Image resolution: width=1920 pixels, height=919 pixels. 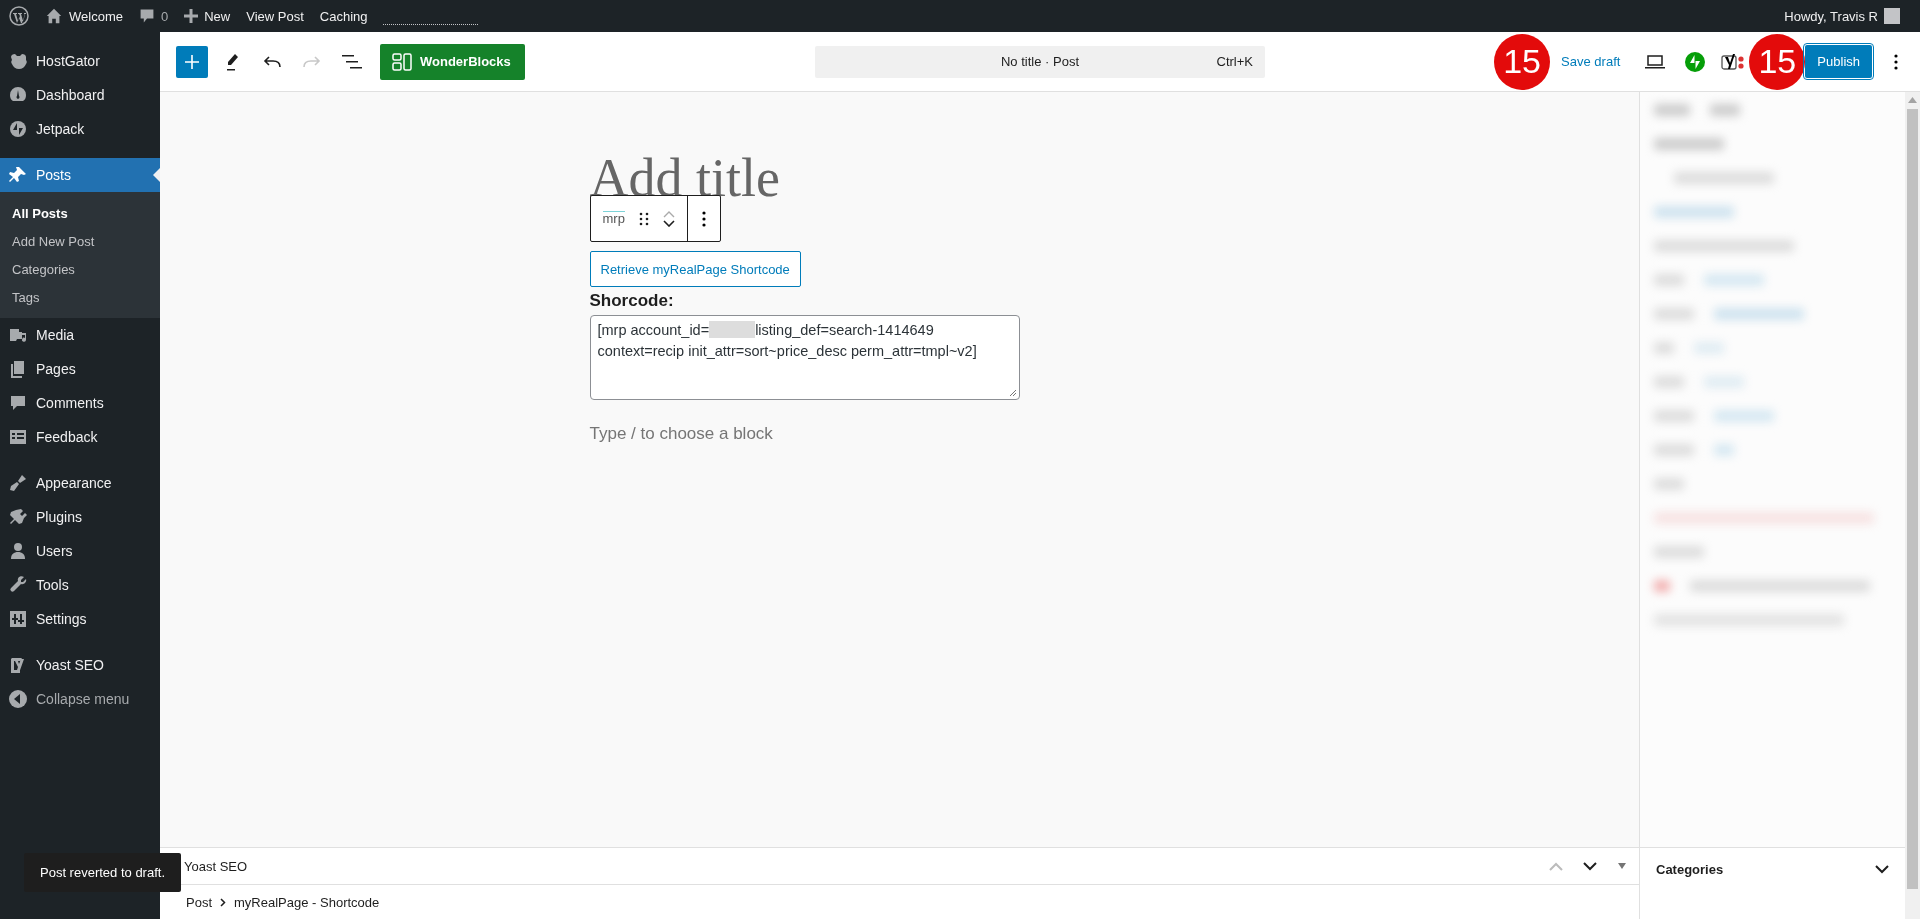 I want to click on block-appender-placeholder: Type / to choose a block, so click(x=899, y=434).